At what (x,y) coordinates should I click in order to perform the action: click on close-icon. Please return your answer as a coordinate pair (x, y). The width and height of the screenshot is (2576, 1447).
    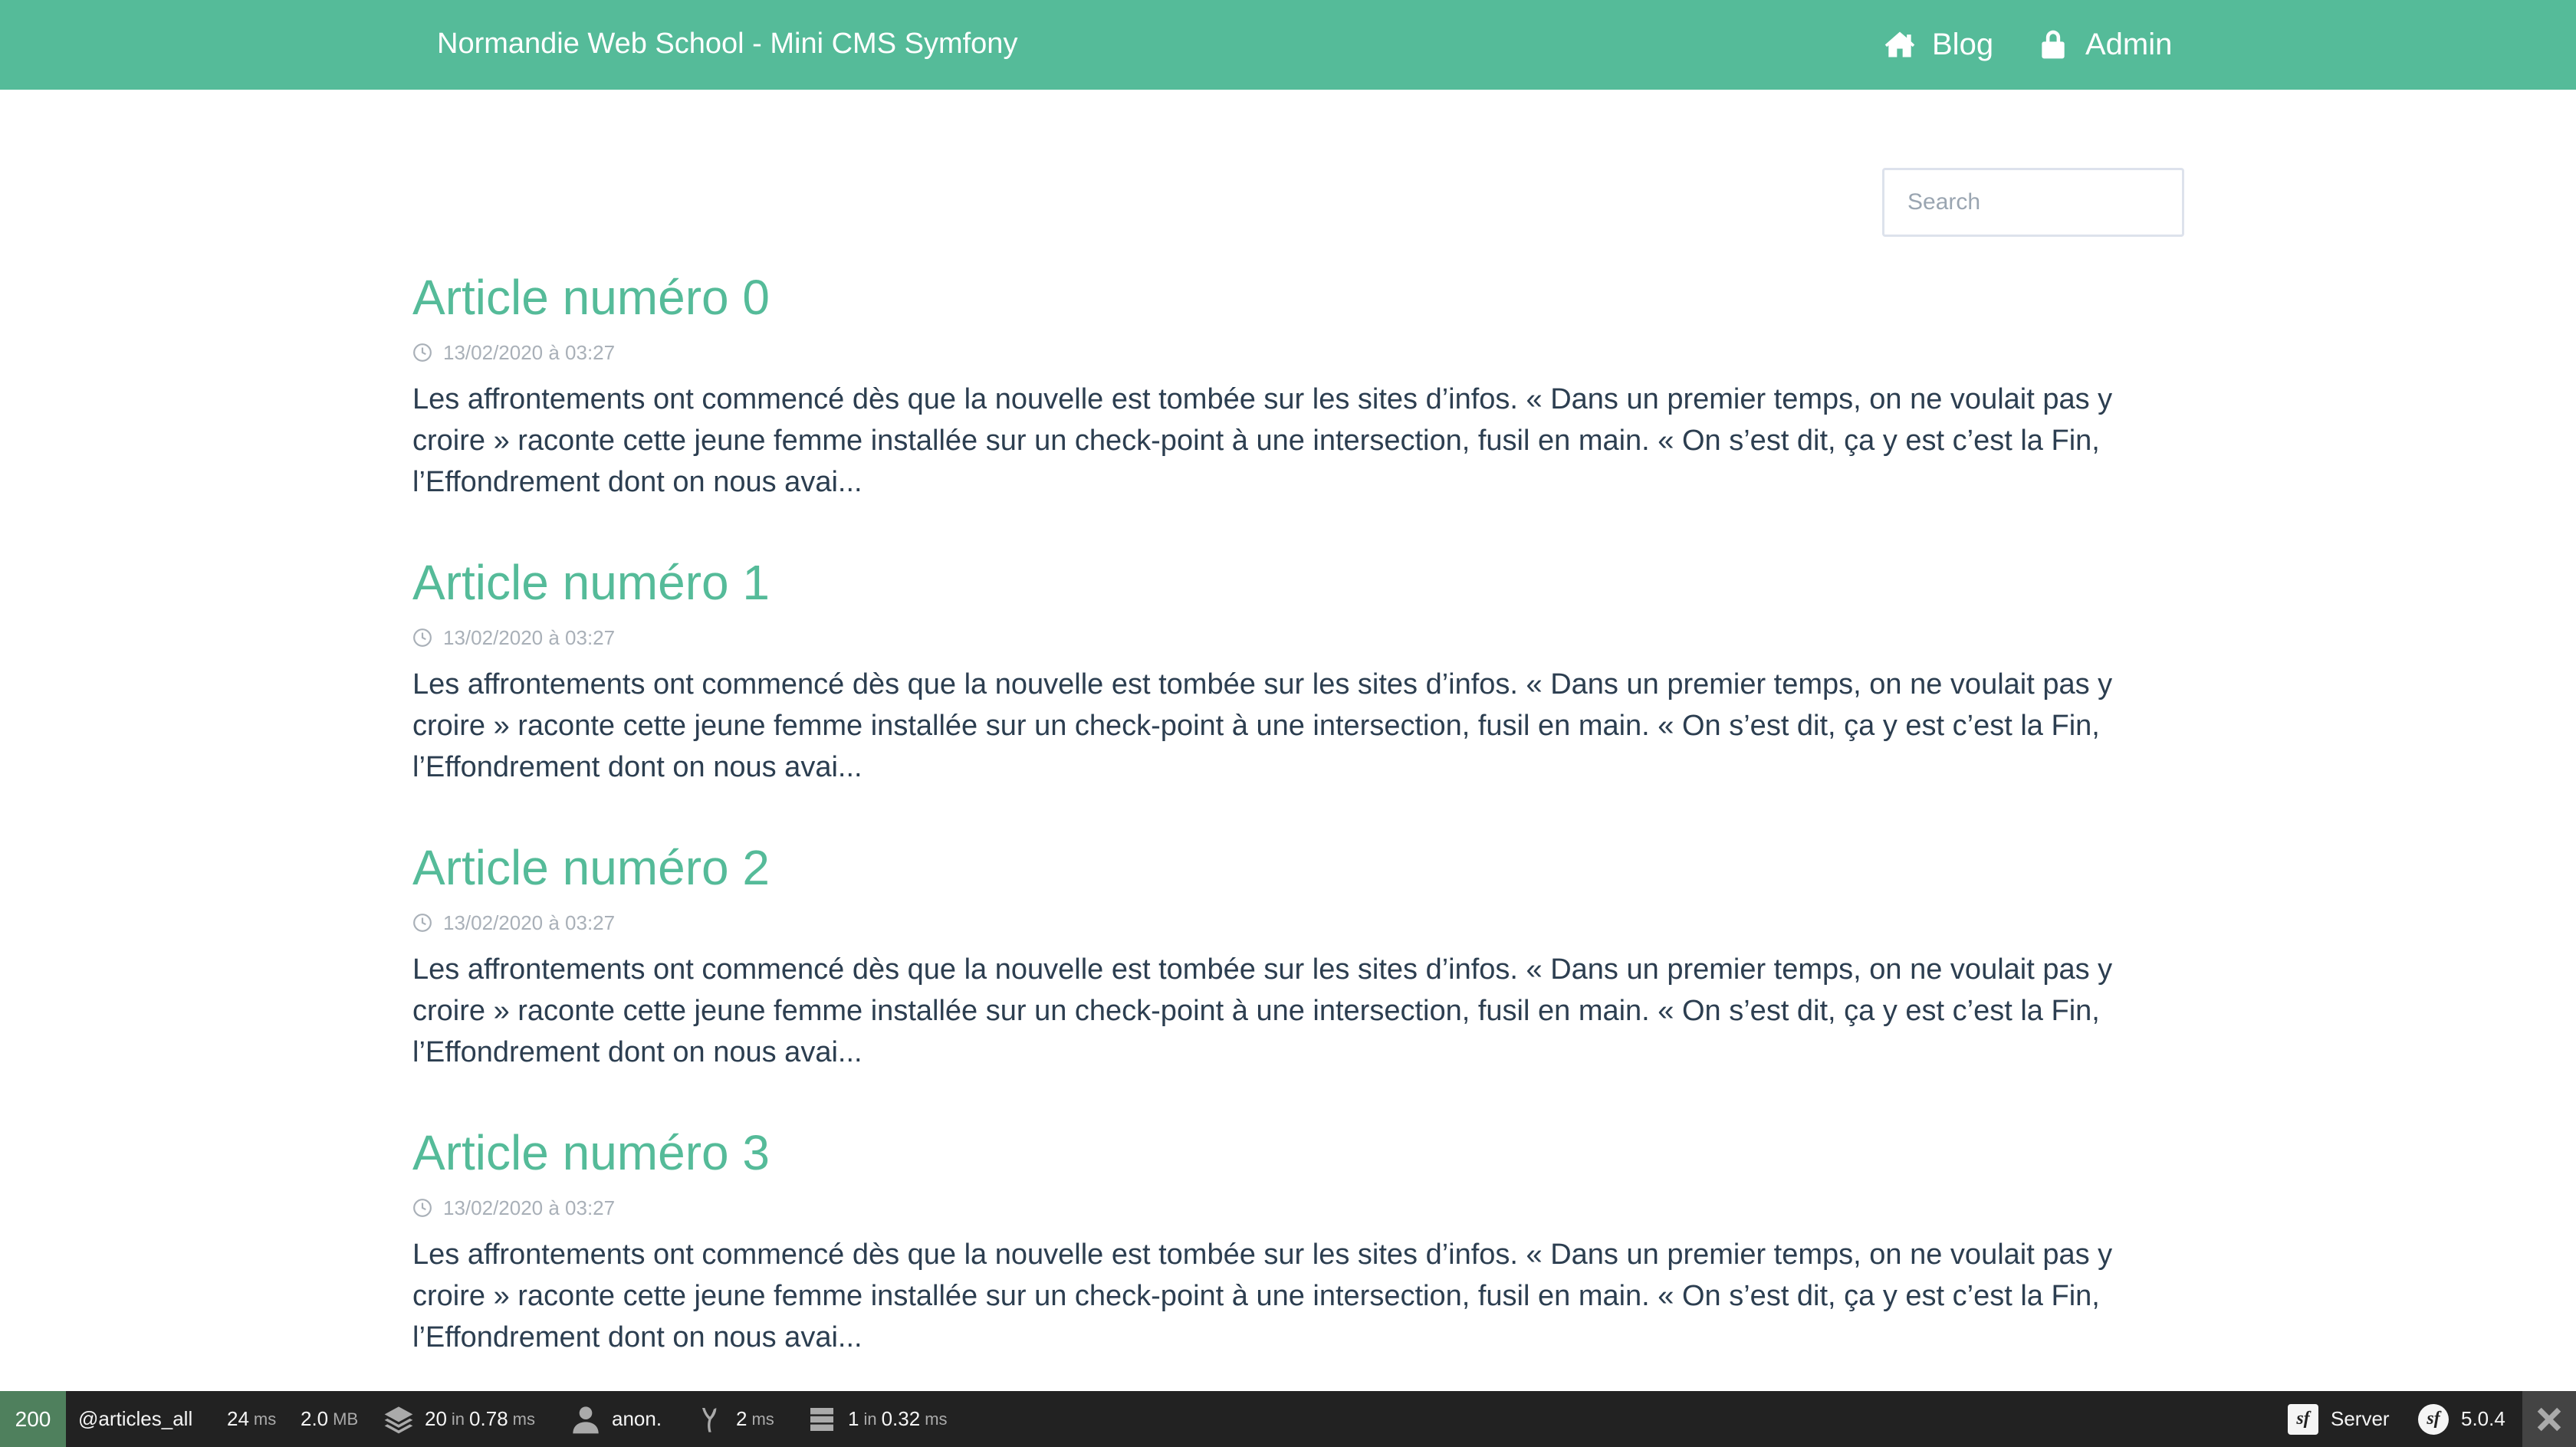
    Looking at the image, I should click on (2549, 1419).